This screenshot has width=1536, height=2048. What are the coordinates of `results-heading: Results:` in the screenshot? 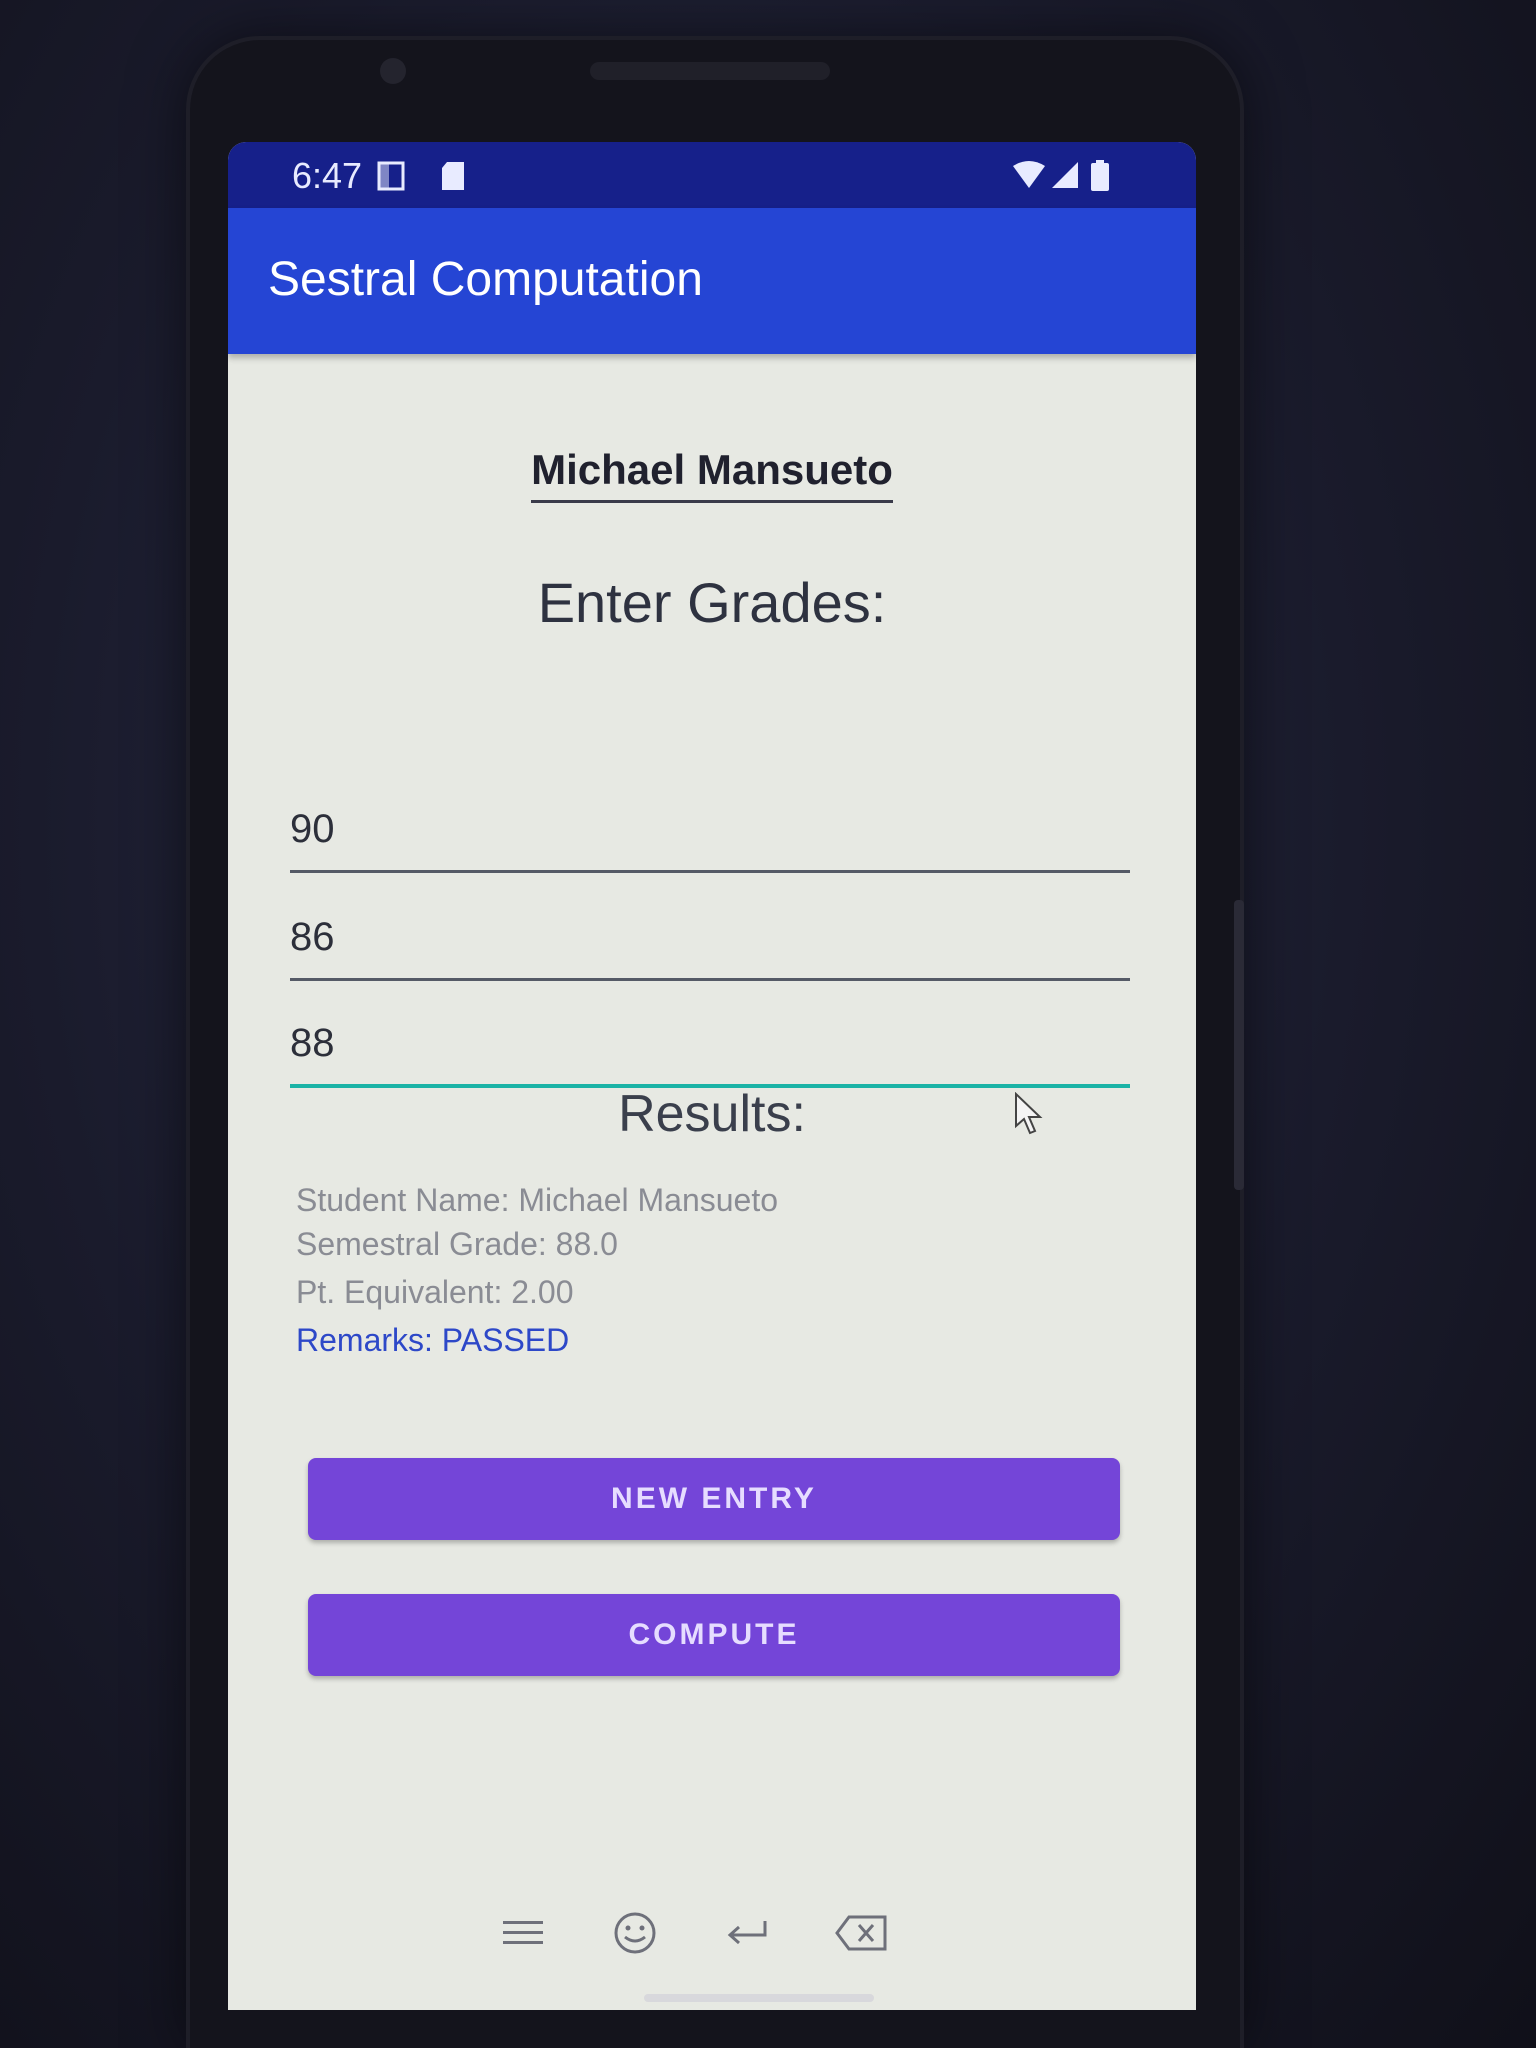 It's located at (712, 1114).